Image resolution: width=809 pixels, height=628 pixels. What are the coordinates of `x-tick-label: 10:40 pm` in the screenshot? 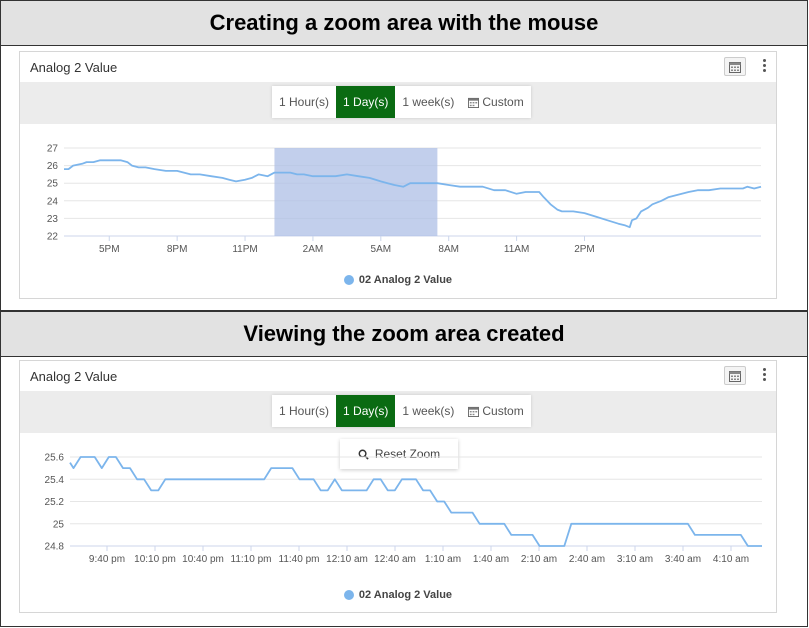 It's located at (203, 559).